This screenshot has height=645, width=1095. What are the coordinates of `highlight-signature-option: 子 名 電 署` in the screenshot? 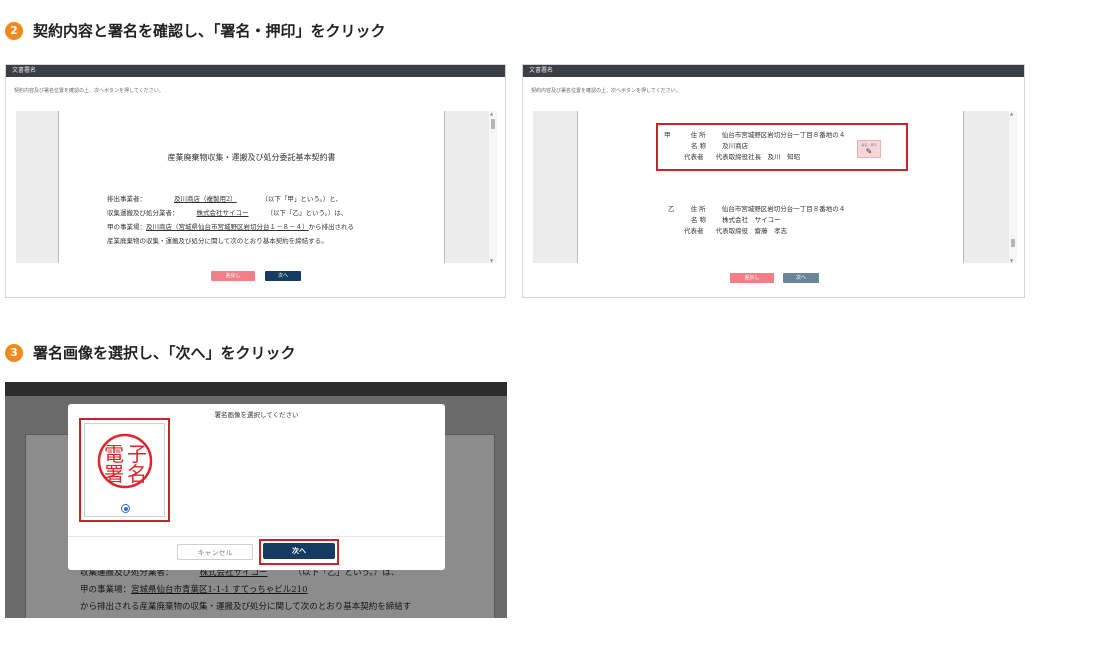 It's located at (124, 470).